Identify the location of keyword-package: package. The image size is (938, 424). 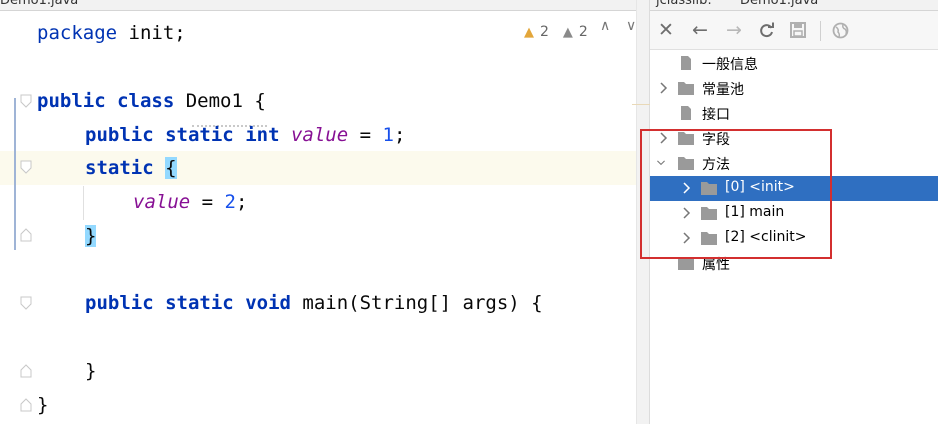
(77, 33).